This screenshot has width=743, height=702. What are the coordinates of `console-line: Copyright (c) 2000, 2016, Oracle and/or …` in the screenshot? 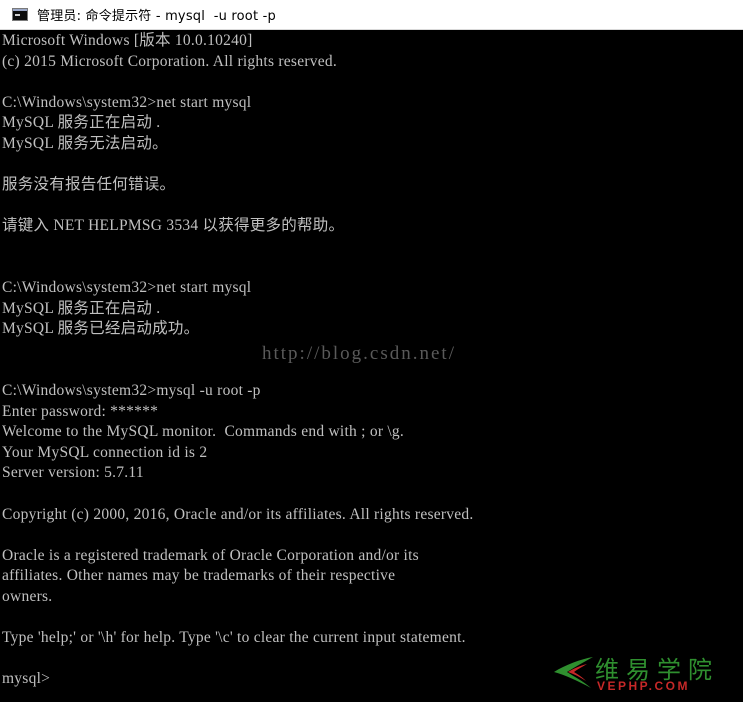 It's located at (238, 514).